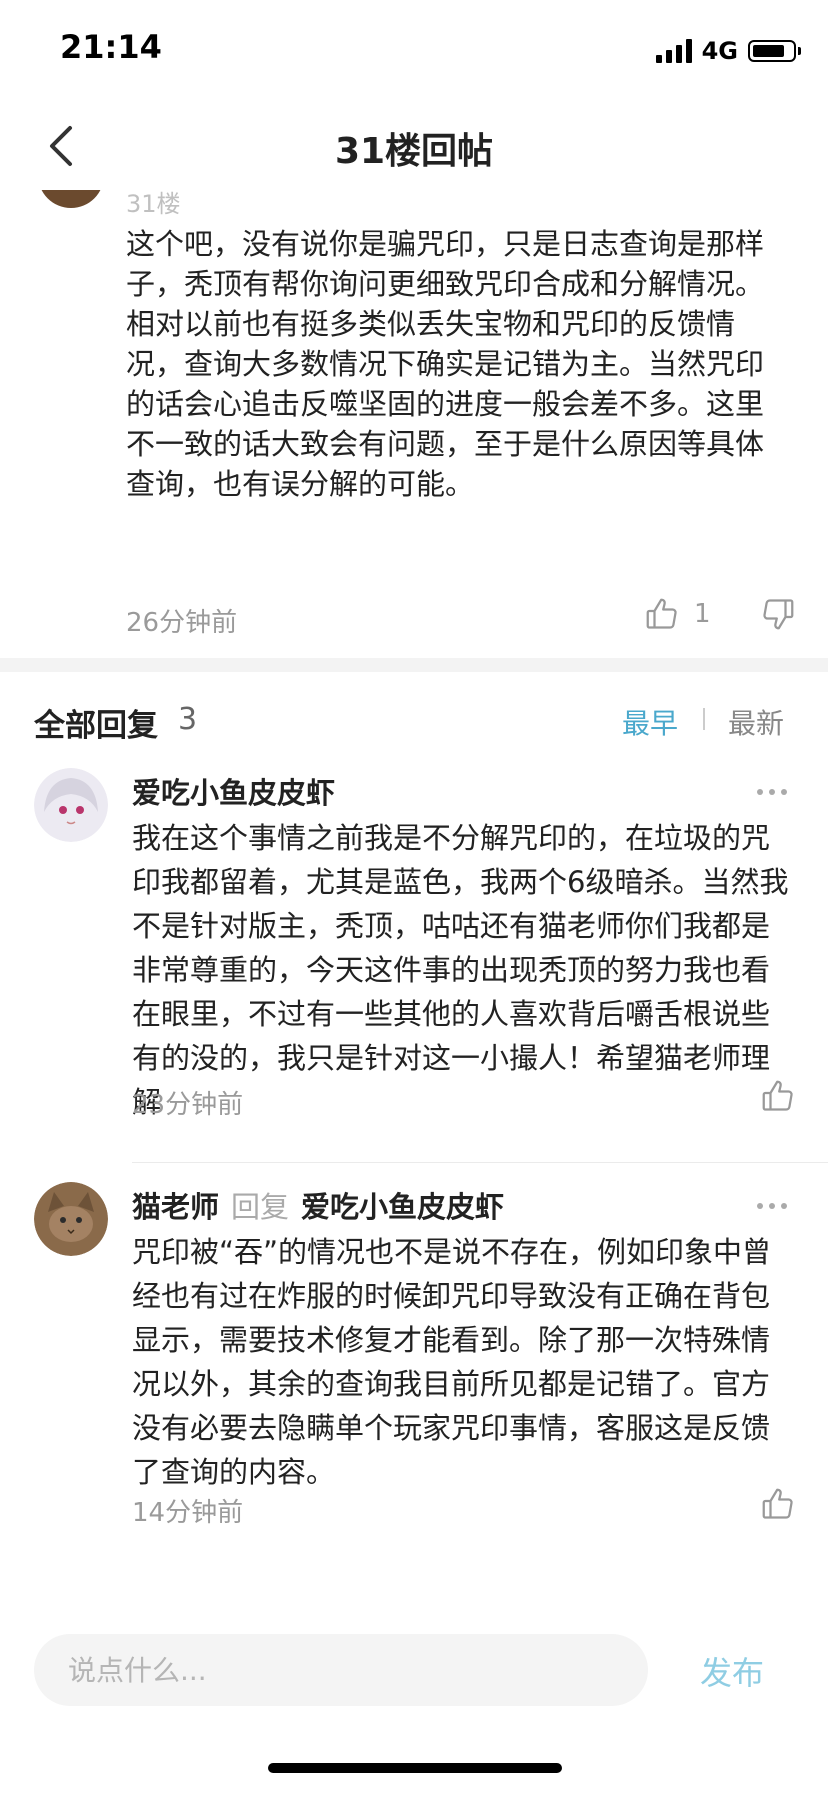 This screenshot has height=1793, width=828. What do you see at coordinates (402, 1205) in the screenshot?
I see `reply-target-user: 爱吃小鱼皮皮虾` at bounding box center [402, 1205].